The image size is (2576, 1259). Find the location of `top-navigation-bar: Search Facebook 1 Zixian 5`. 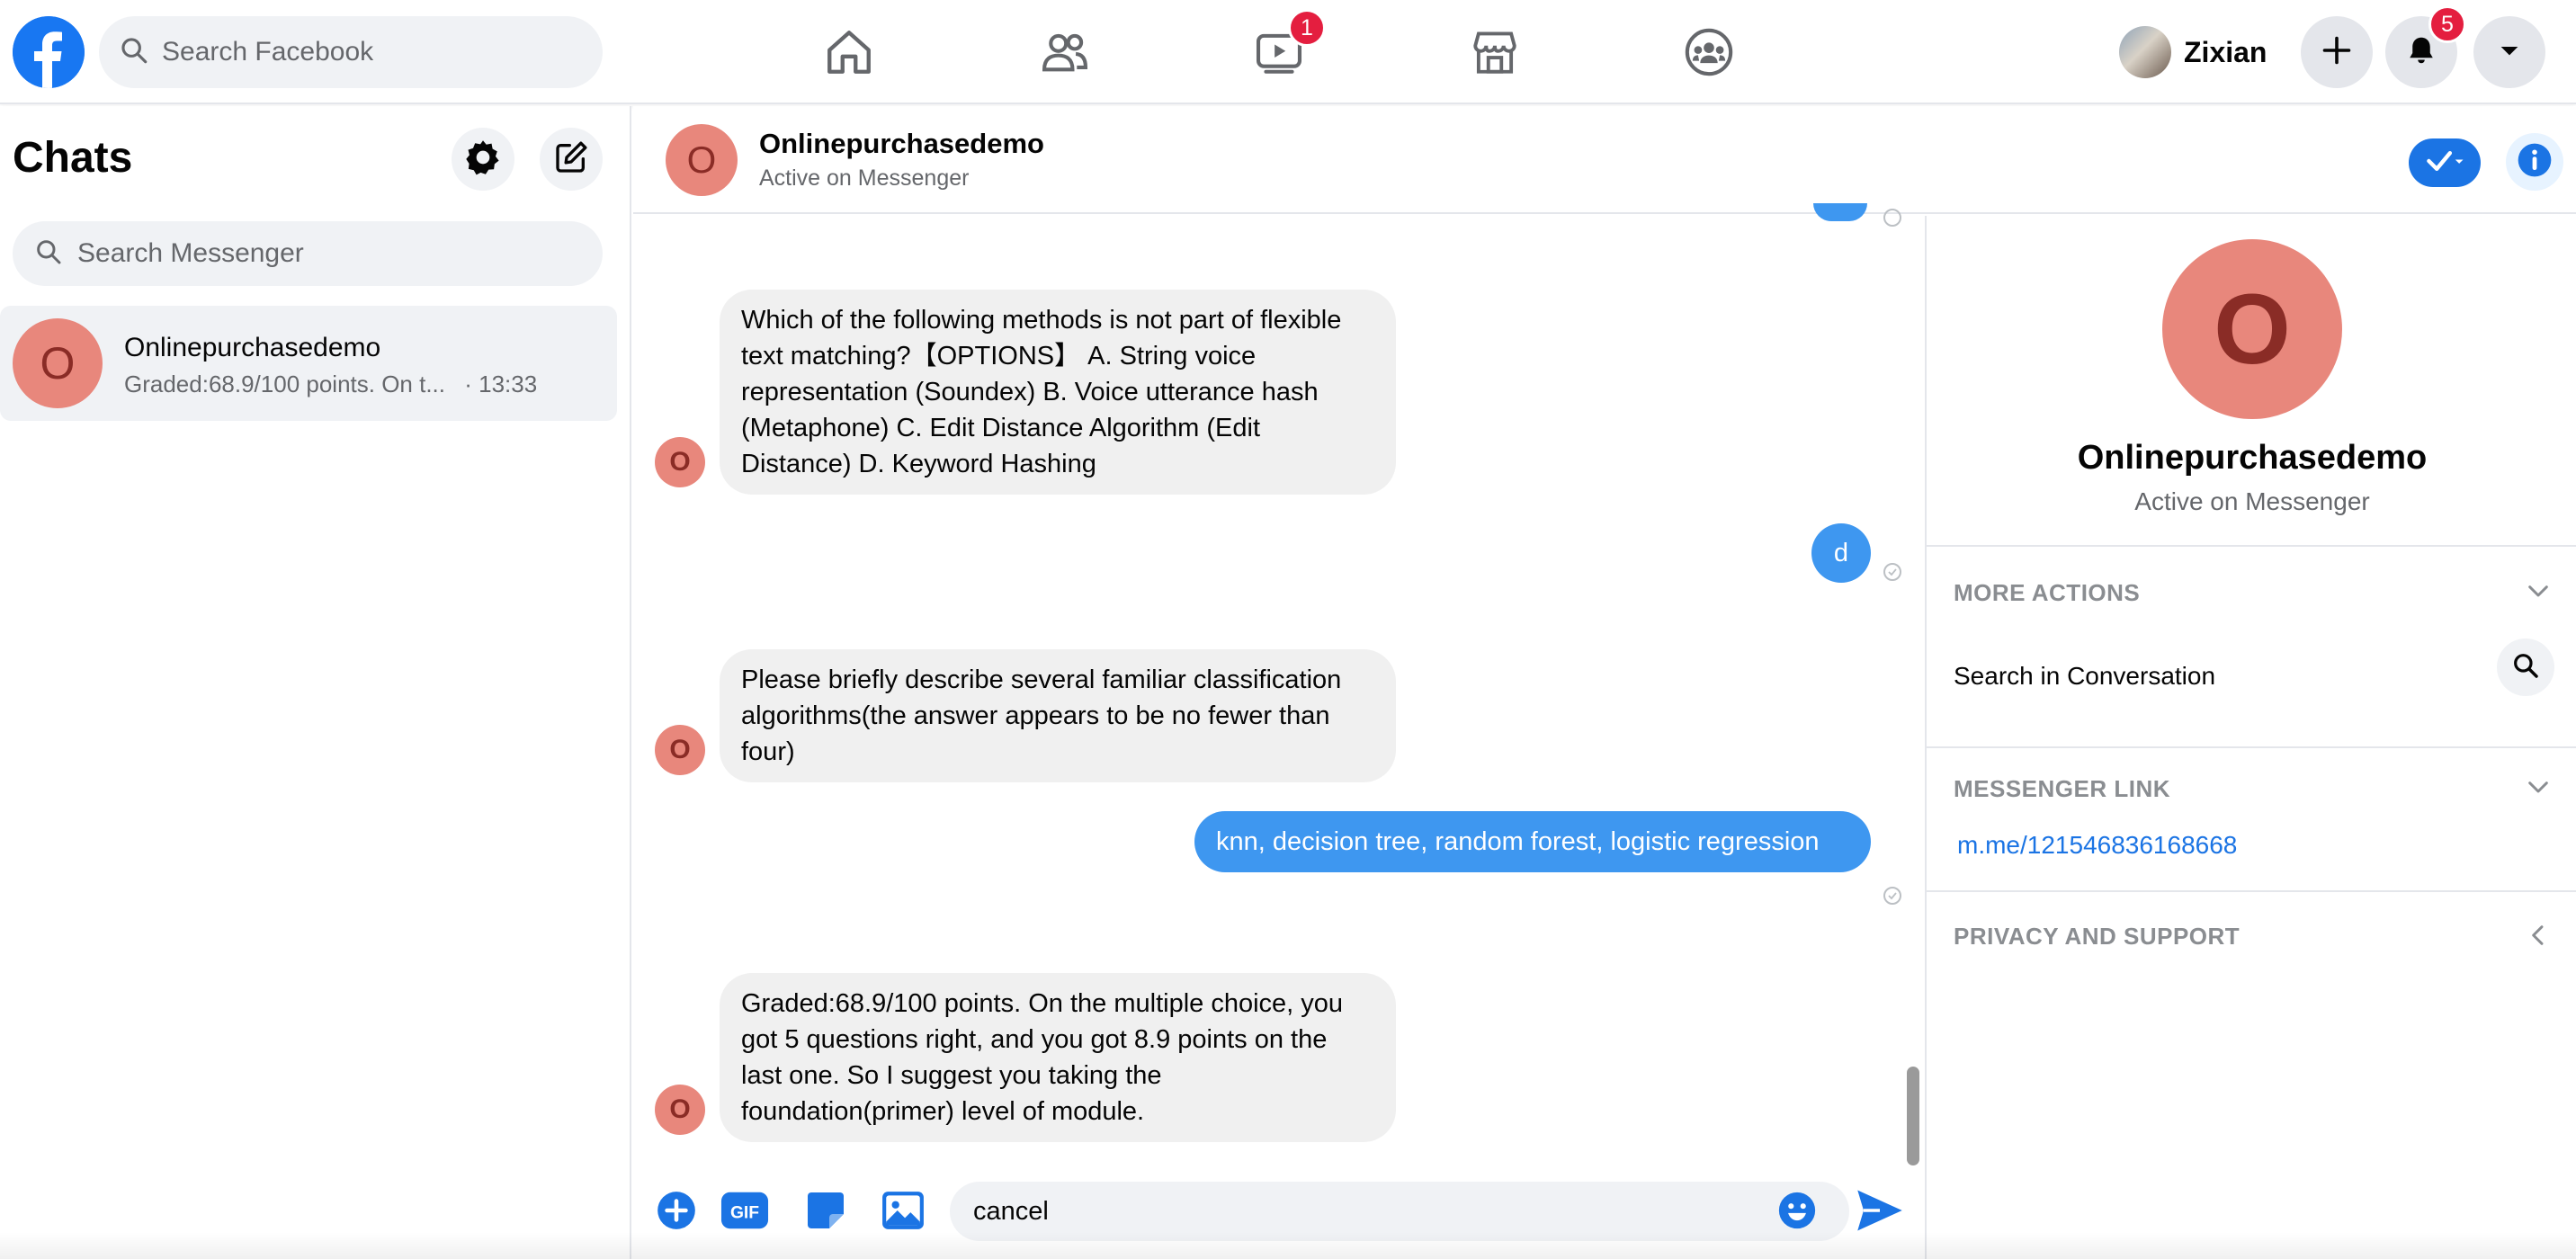

top-navigation-bar: Search Facebook 1 Zixian 5 is located at coordinates (1288, 52).